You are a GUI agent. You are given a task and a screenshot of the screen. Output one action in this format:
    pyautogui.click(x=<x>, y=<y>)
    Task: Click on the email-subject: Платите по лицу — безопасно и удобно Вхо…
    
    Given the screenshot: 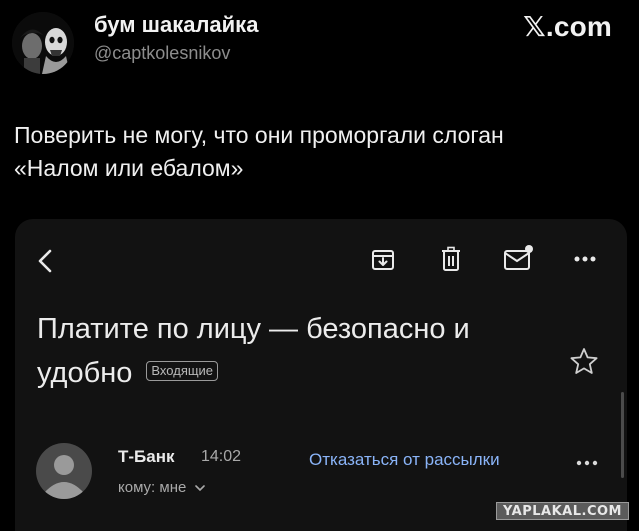 What is the action you would take?
    pyautogui.click(x=277, y=351)
    